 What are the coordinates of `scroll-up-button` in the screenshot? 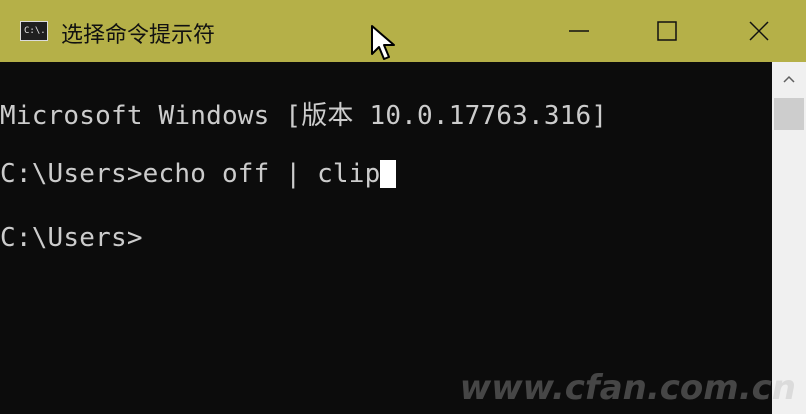 It's located at (789, 79).